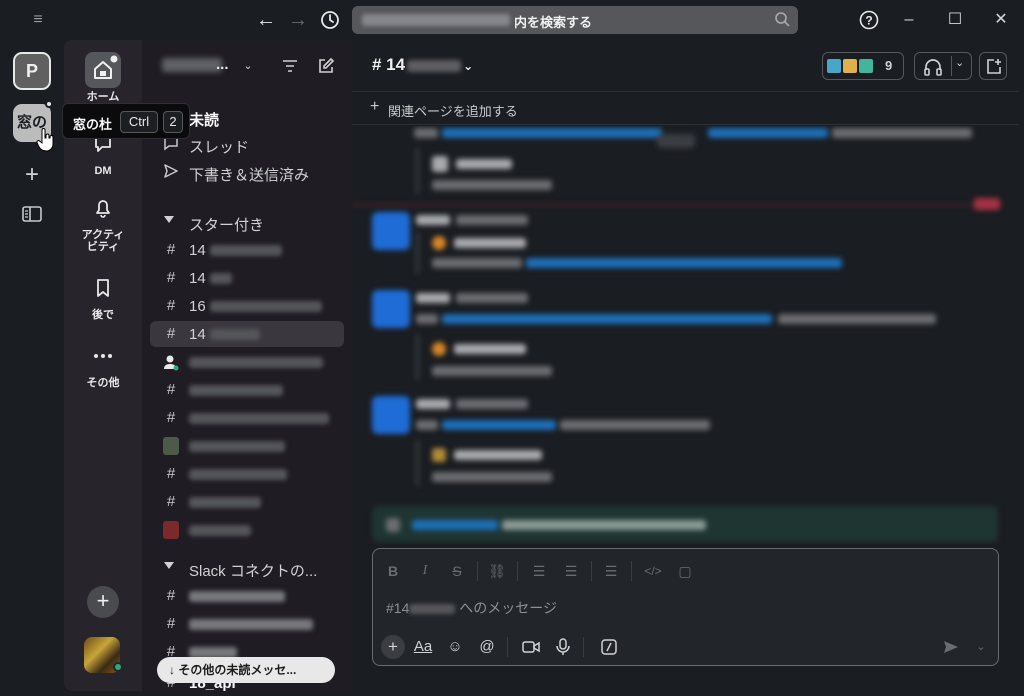  Describe the element at coordinates (471, 608) in the screenshot. I see `message-input-placeholder: #14 へのメッセージ` at that location.